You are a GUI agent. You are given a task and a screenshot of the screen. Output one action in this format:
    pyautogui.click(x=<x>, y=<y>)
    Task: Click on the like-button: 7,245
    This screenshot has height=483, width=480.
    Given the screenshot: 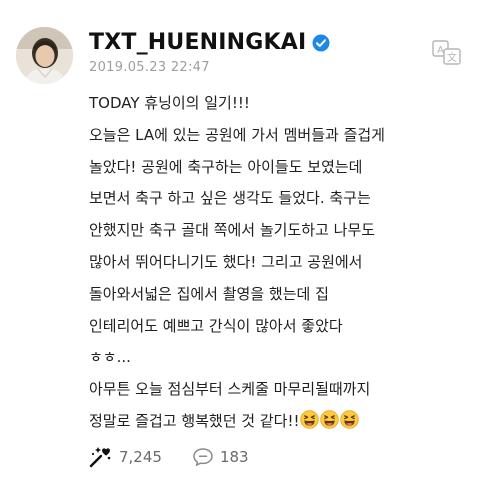 What is the action you would take?
    pyautogui.click(x=125, y=457)
    